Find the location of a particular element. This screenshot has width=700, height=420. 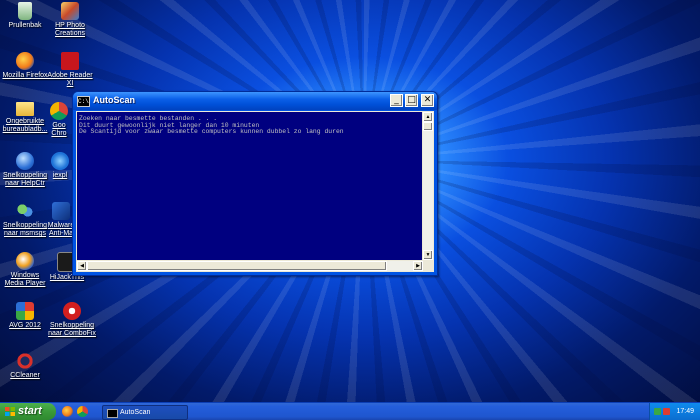

desktop-icon-google-chrome: Goo Chro is located at coordinates (59, 120).